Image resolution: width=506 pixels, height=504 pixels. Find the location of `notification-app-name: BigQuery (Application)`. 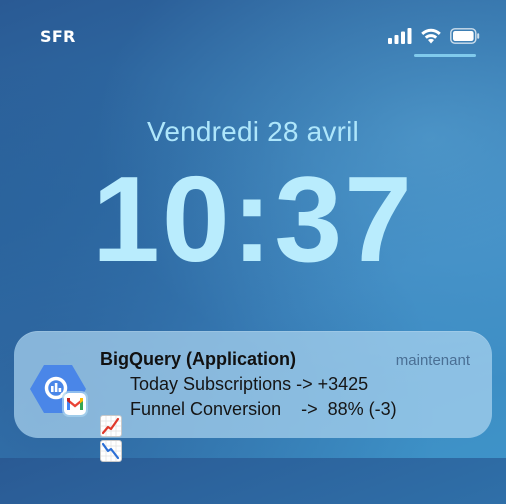

notification-app-name: BigQuery (Application) is located at coordinates (198, 359).